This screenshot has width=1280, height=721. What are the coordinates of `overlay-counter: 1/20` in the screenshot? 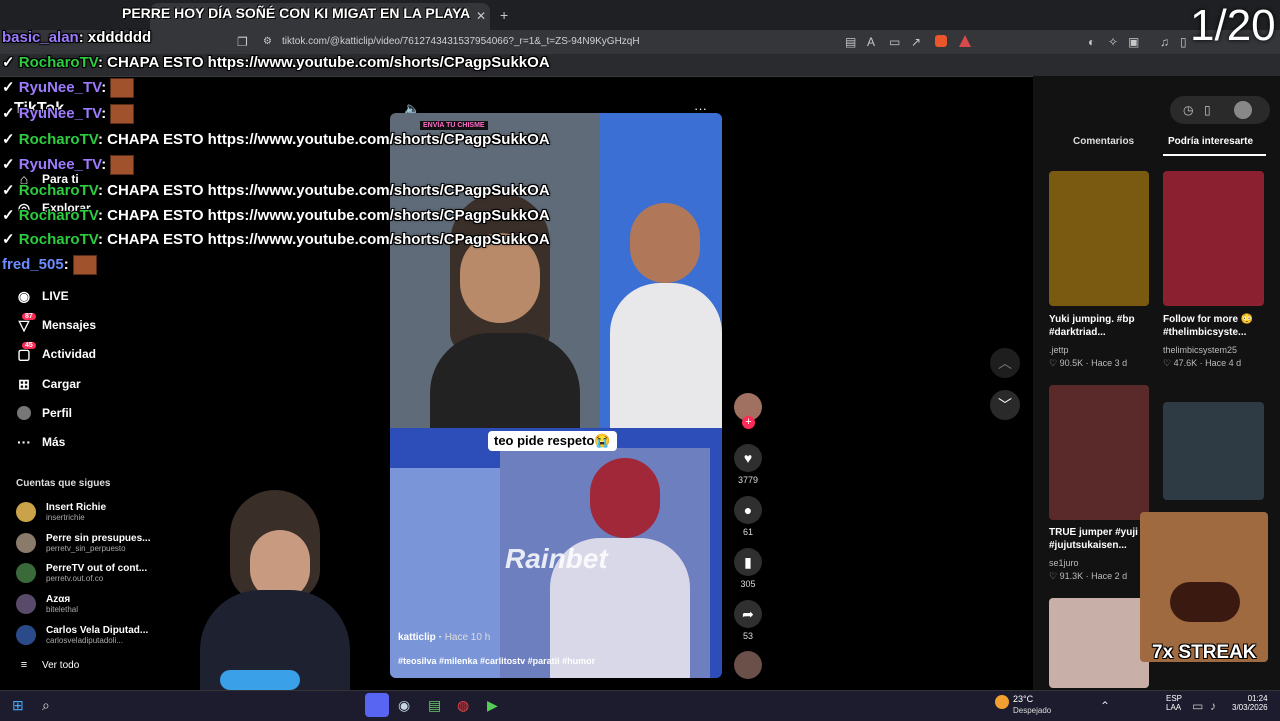 It's located at (1233, 25).